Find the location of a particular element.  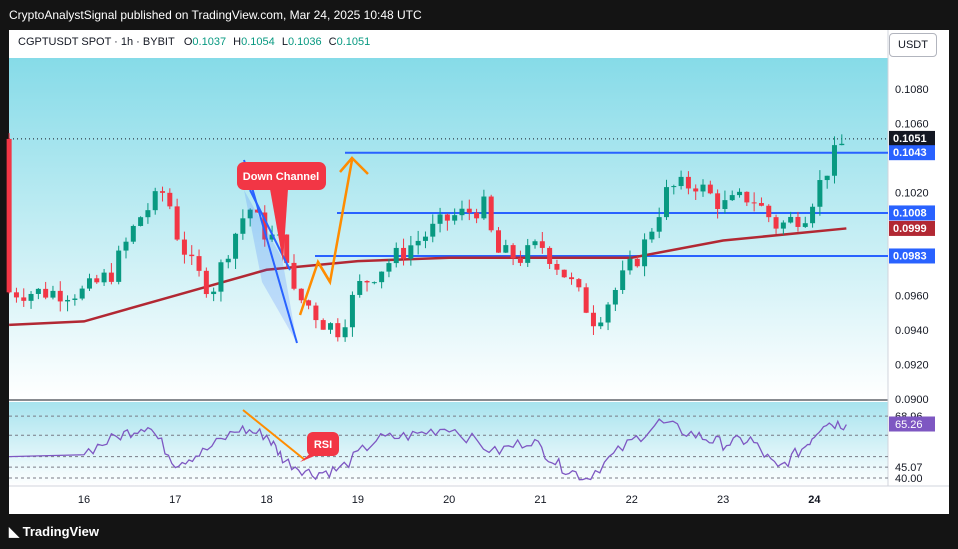

footer is located at coordinates (479, 531).